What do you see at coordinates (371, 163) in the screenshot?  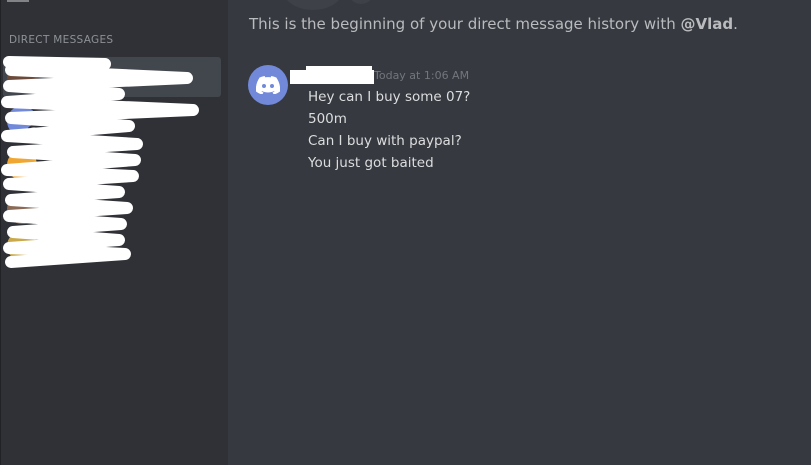 I see `message-text: You just got baited` at bounding box center [371, 163].